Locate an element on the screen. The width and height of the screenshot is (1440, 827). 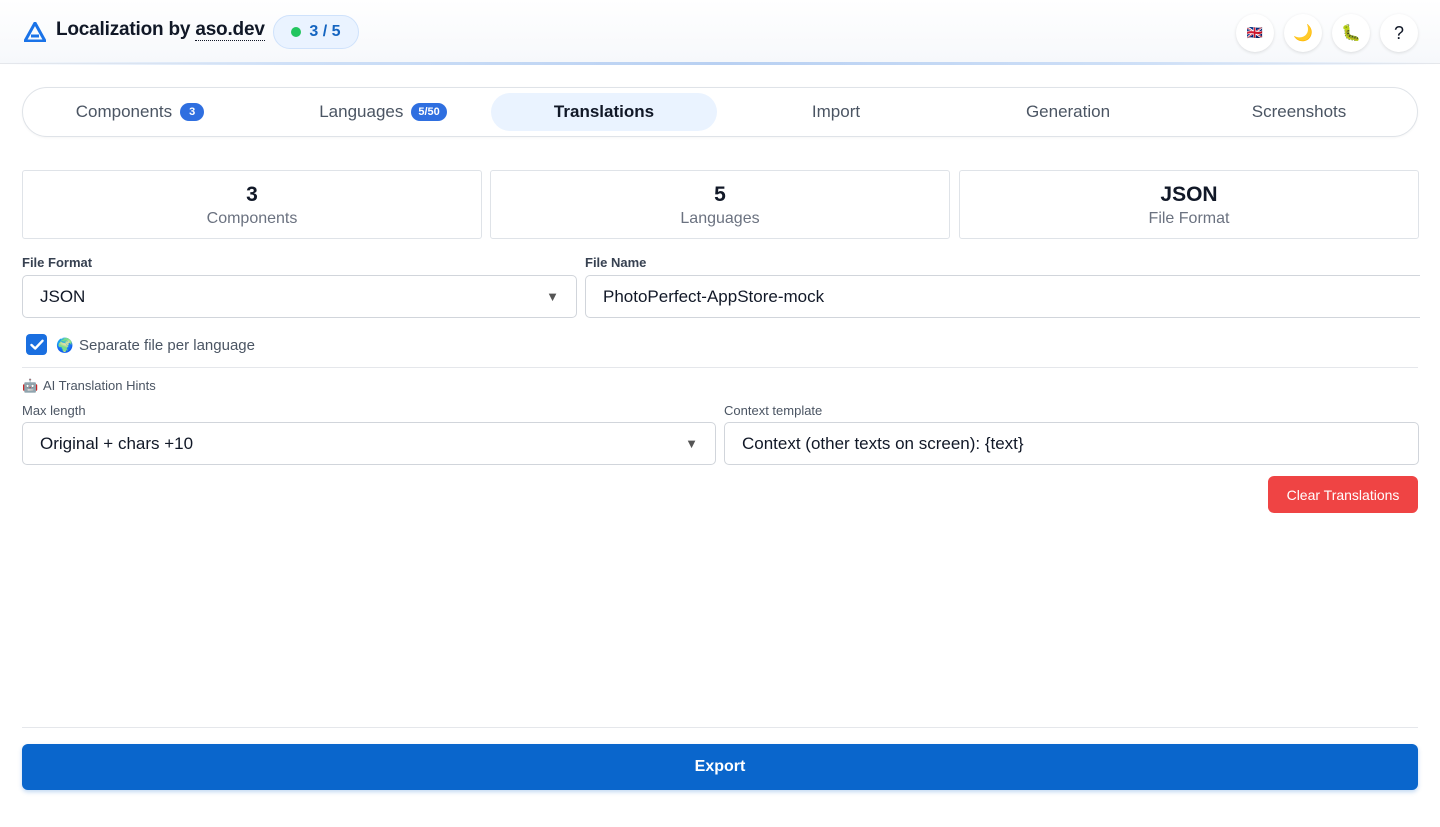
context-template-label: Context template is located at coordinates (773, 410).